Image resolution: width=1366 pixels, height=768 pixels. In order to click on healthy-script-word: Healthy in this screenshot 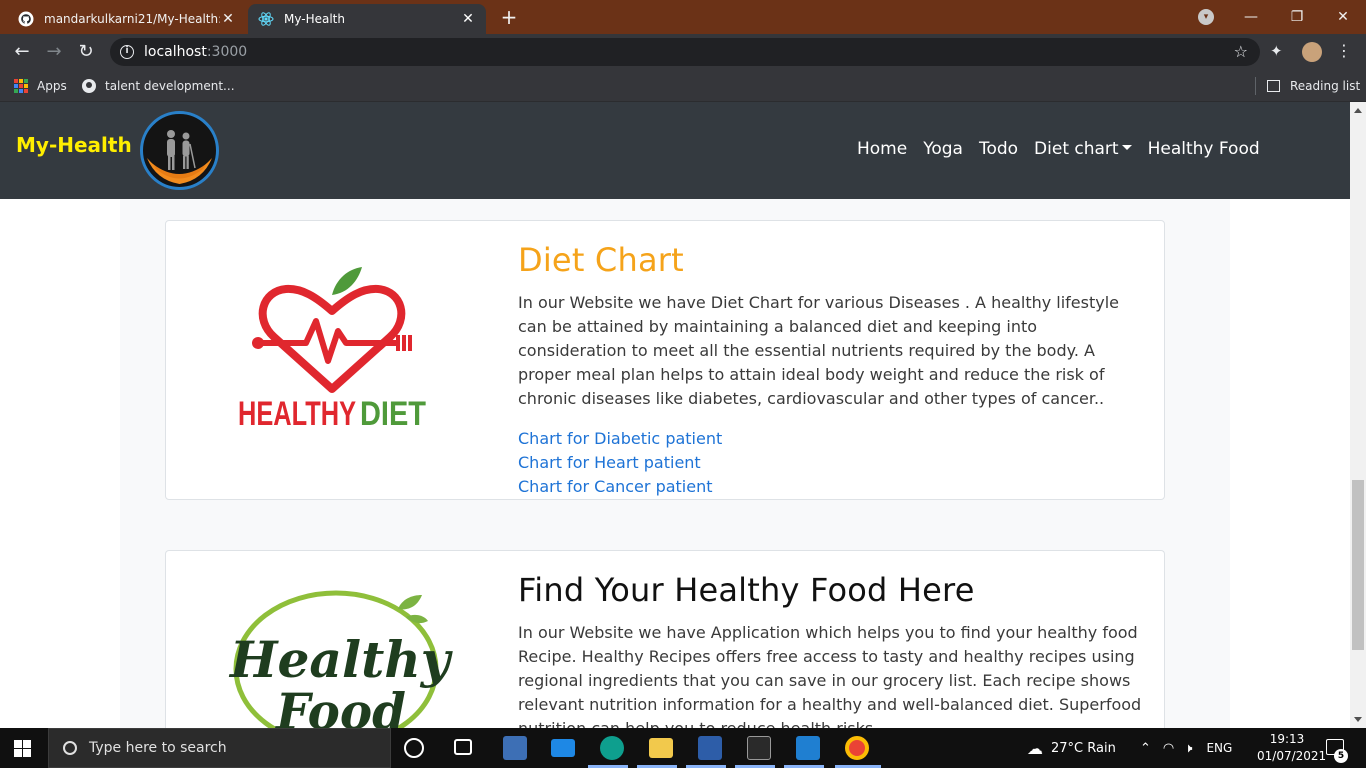, I will do `click(340, 659)`.